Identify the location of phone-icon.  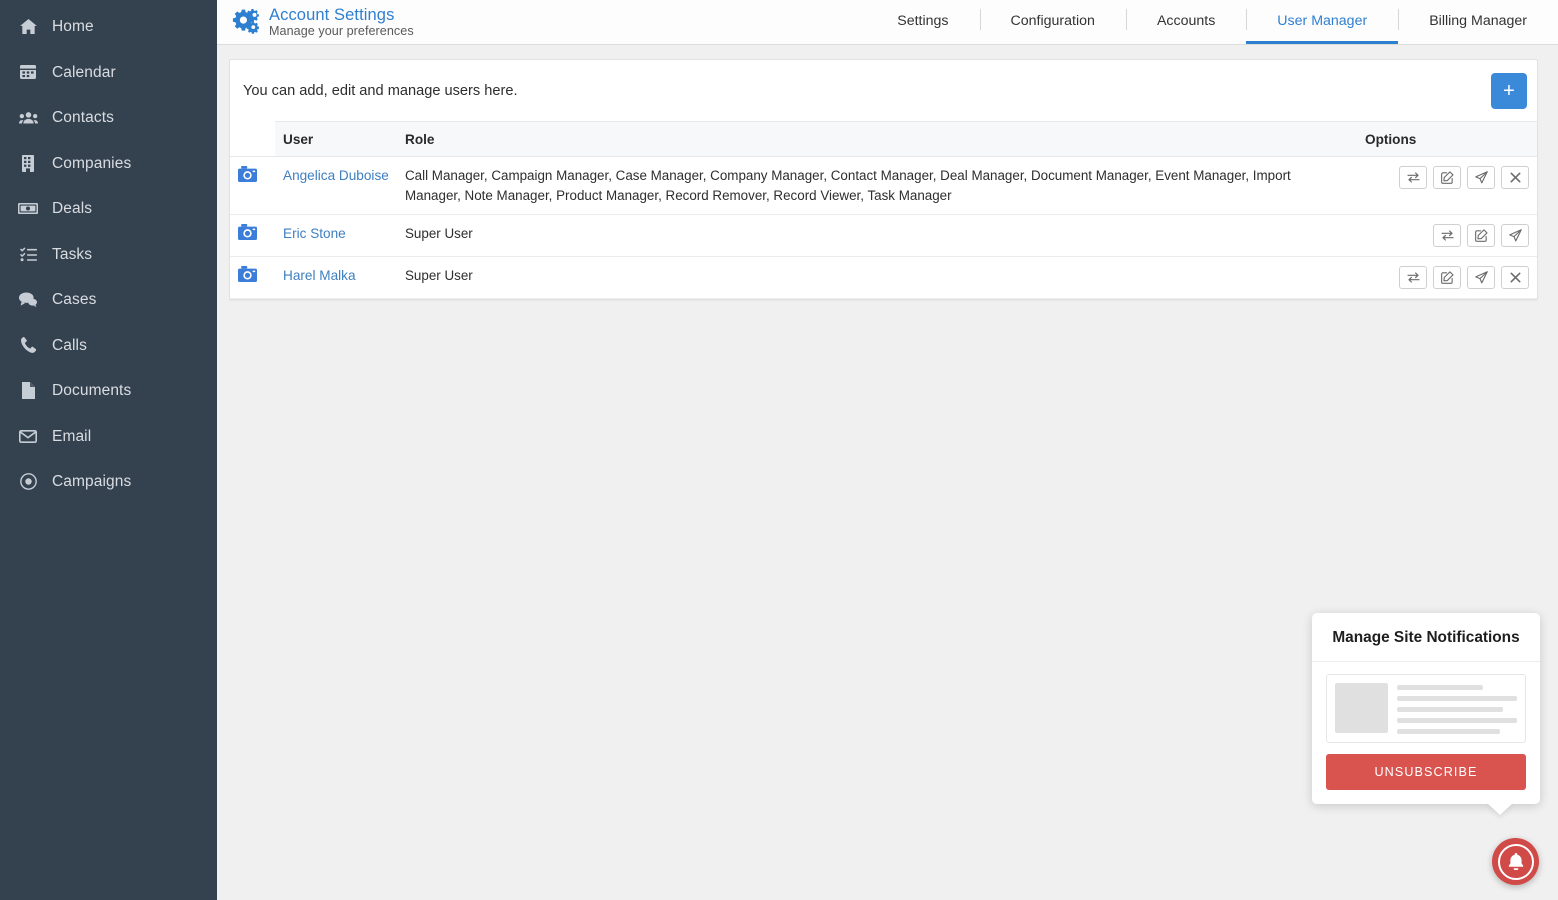
(28, 345).